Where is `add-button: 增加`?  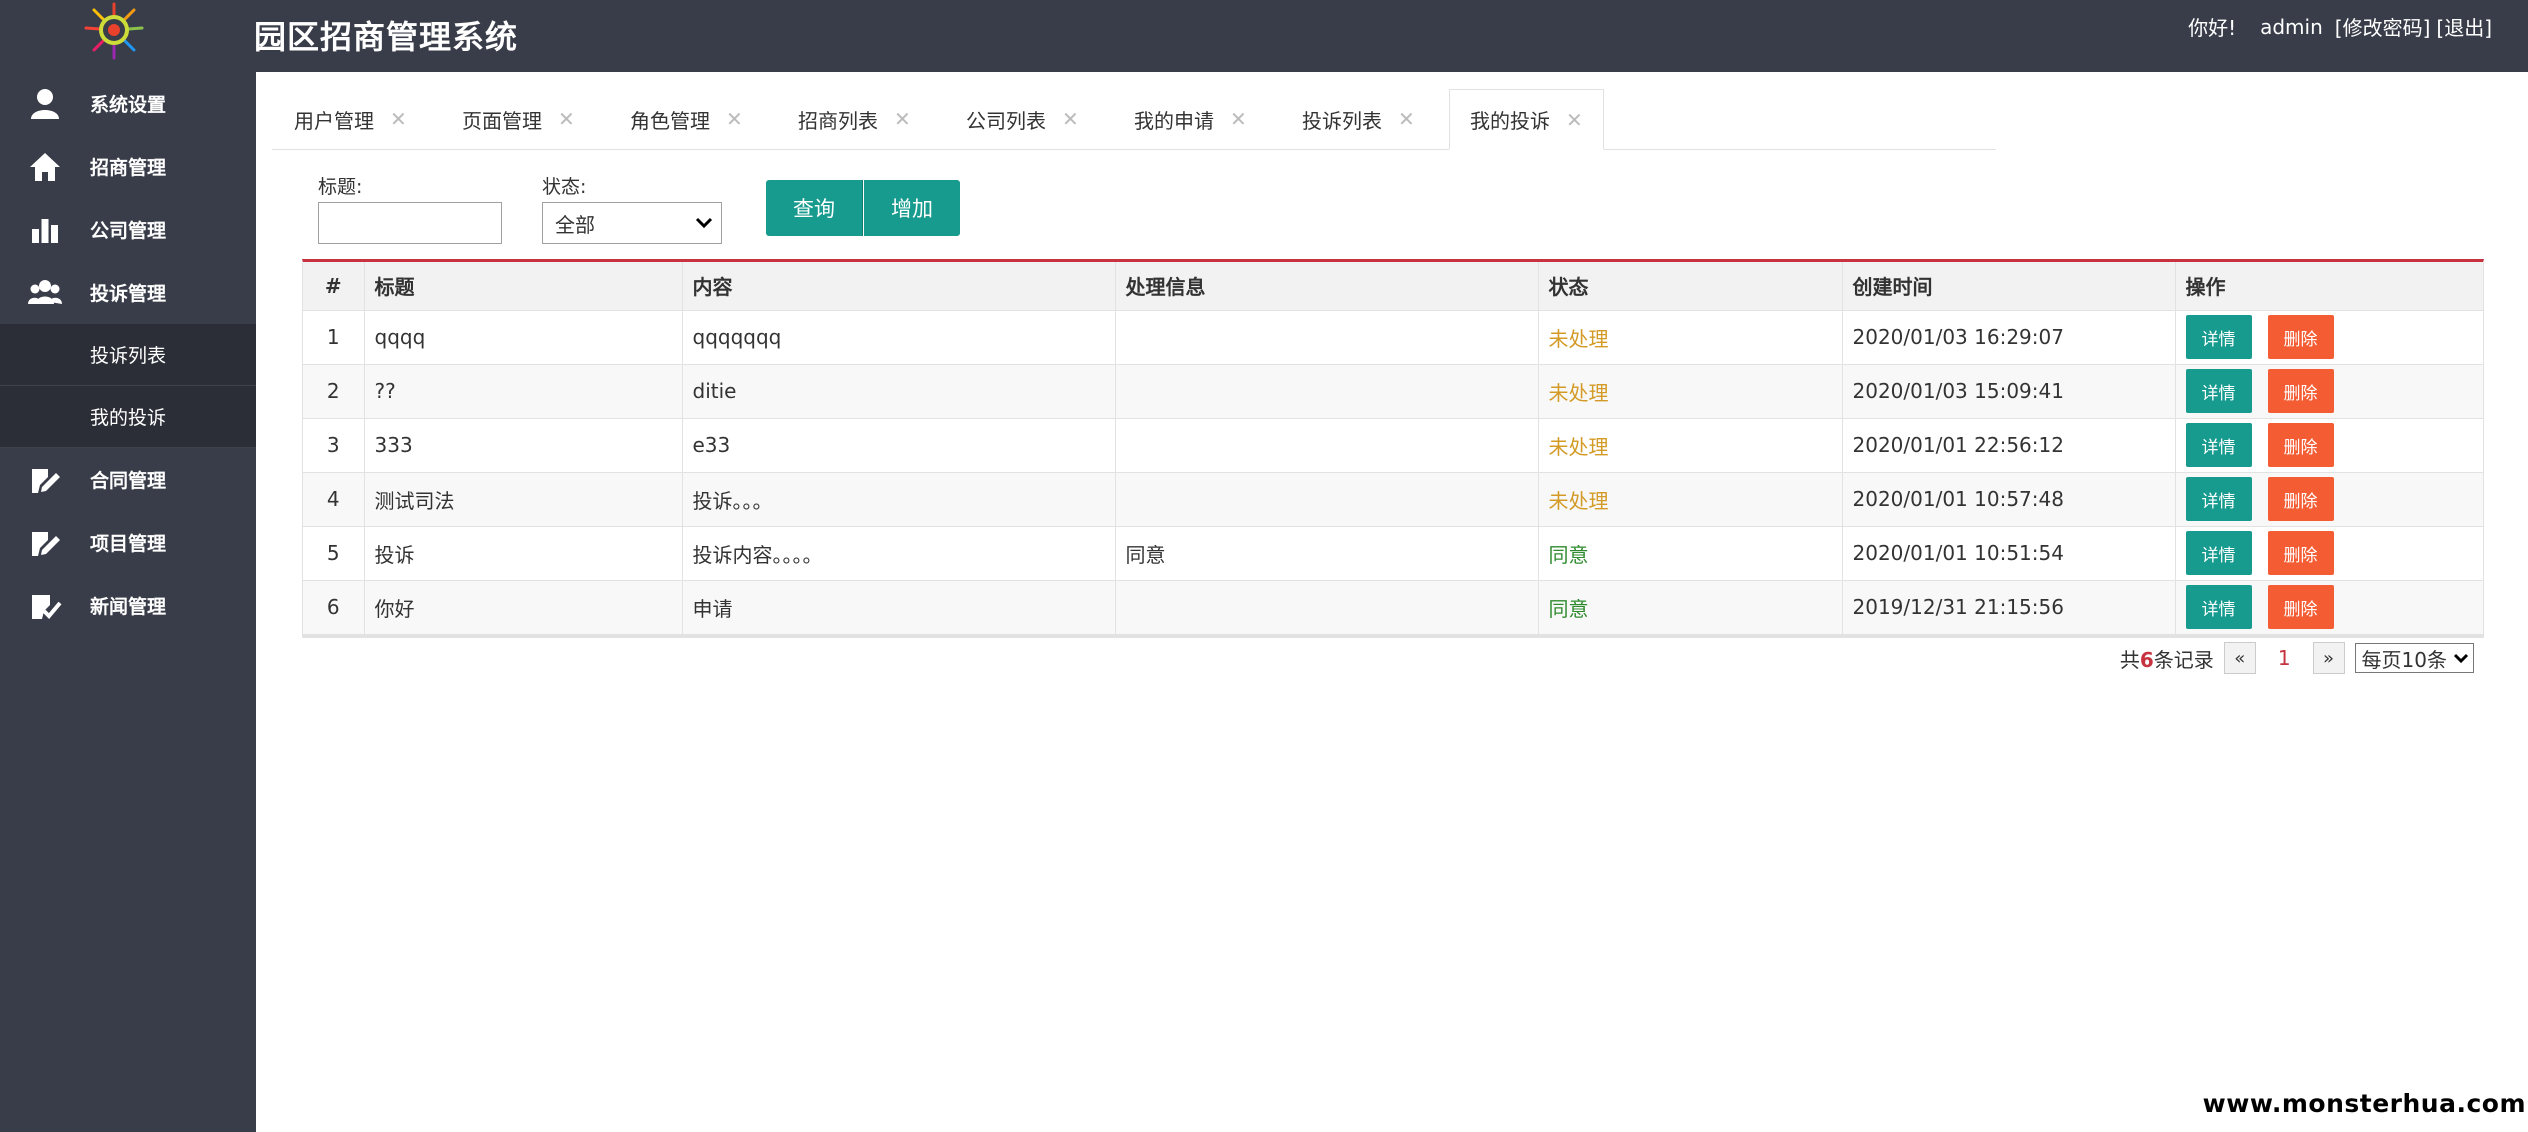
add-button: 增加 is located at coordinates (912, 208).